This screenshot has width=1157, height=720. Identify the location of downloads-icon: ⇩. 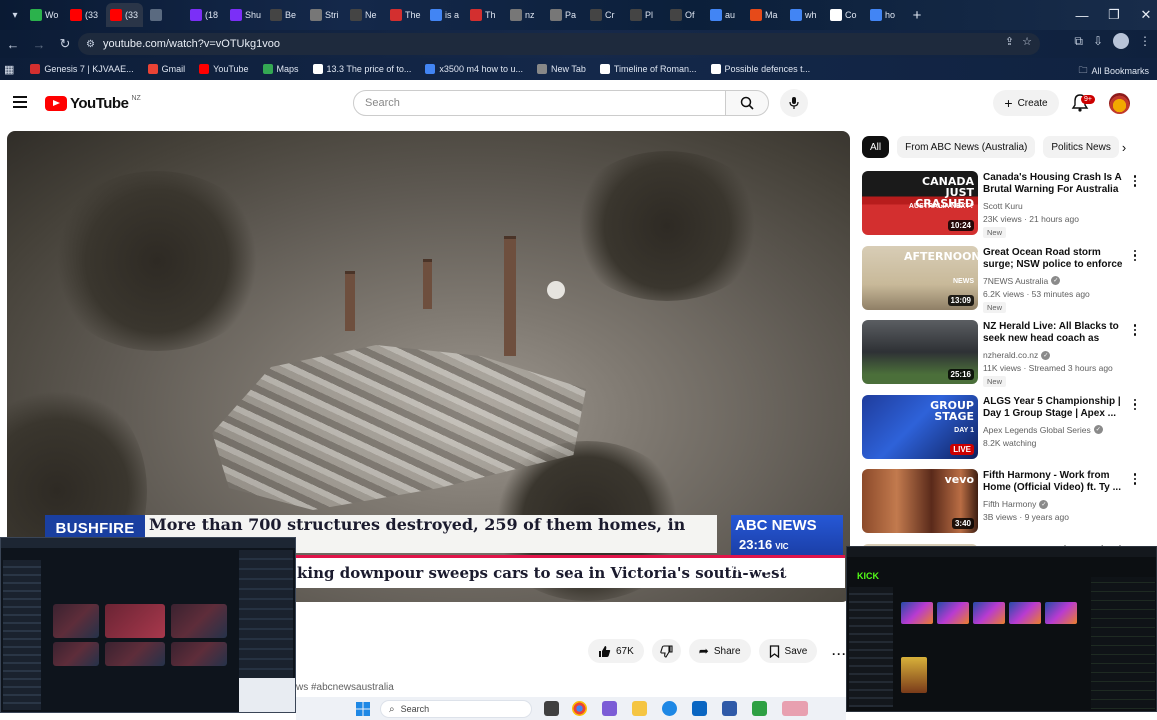
(1098, 41).